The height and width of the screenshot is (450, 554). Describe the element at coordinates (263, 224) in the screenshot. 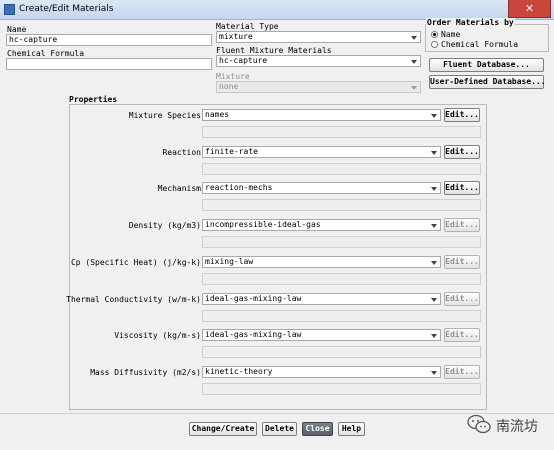

I see `property-method-value: incompressible-ideal-gas` at that location.